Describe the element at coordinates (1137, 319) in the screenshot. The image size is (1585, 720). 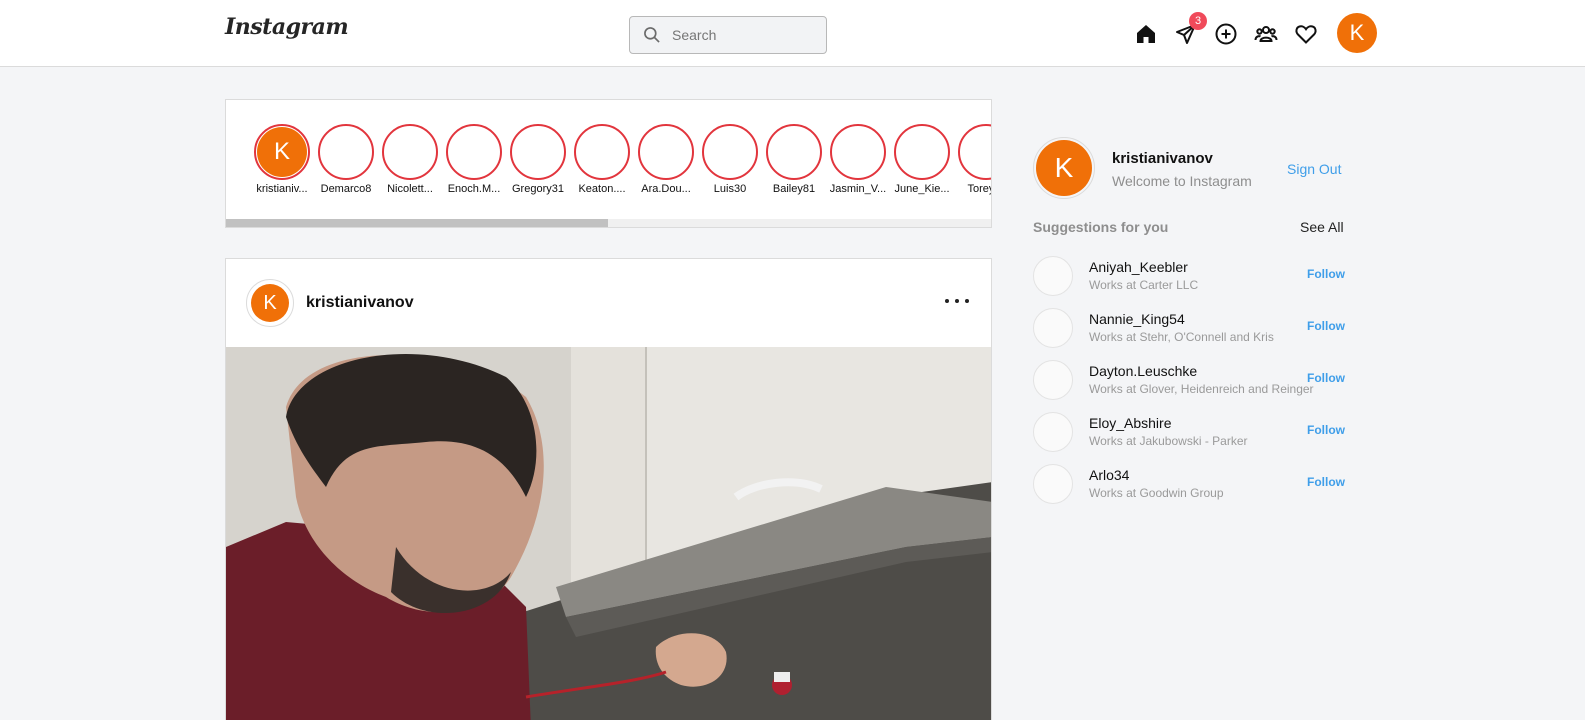
I see `suggestion-username: Nannie_King54` at that location.